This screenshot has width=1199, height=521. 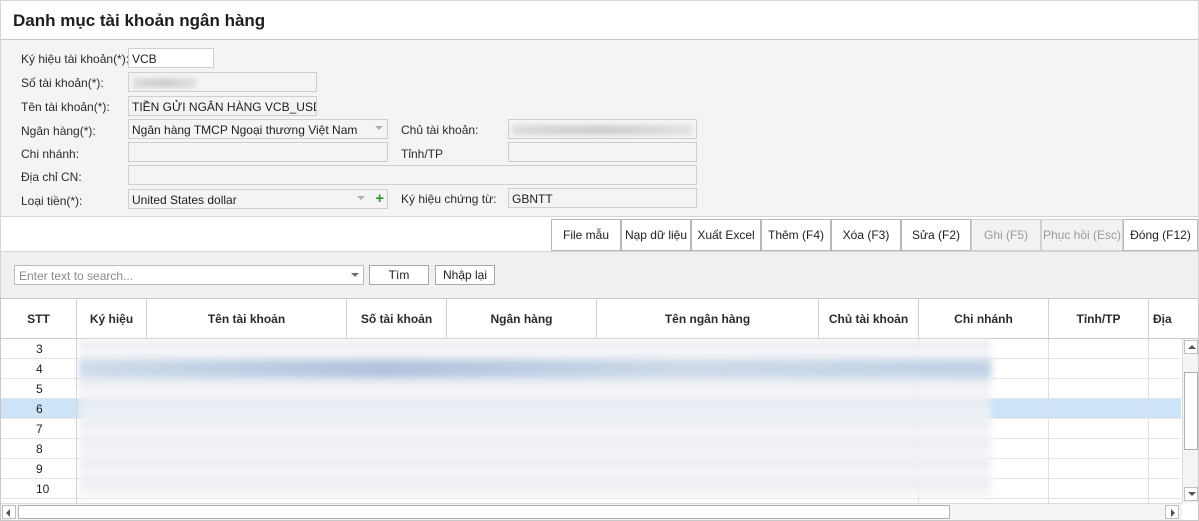 What do you see at coordinates (602, 152) in the screenshot?
I see `tinh-tp-field` at bounding box center [602, 152].